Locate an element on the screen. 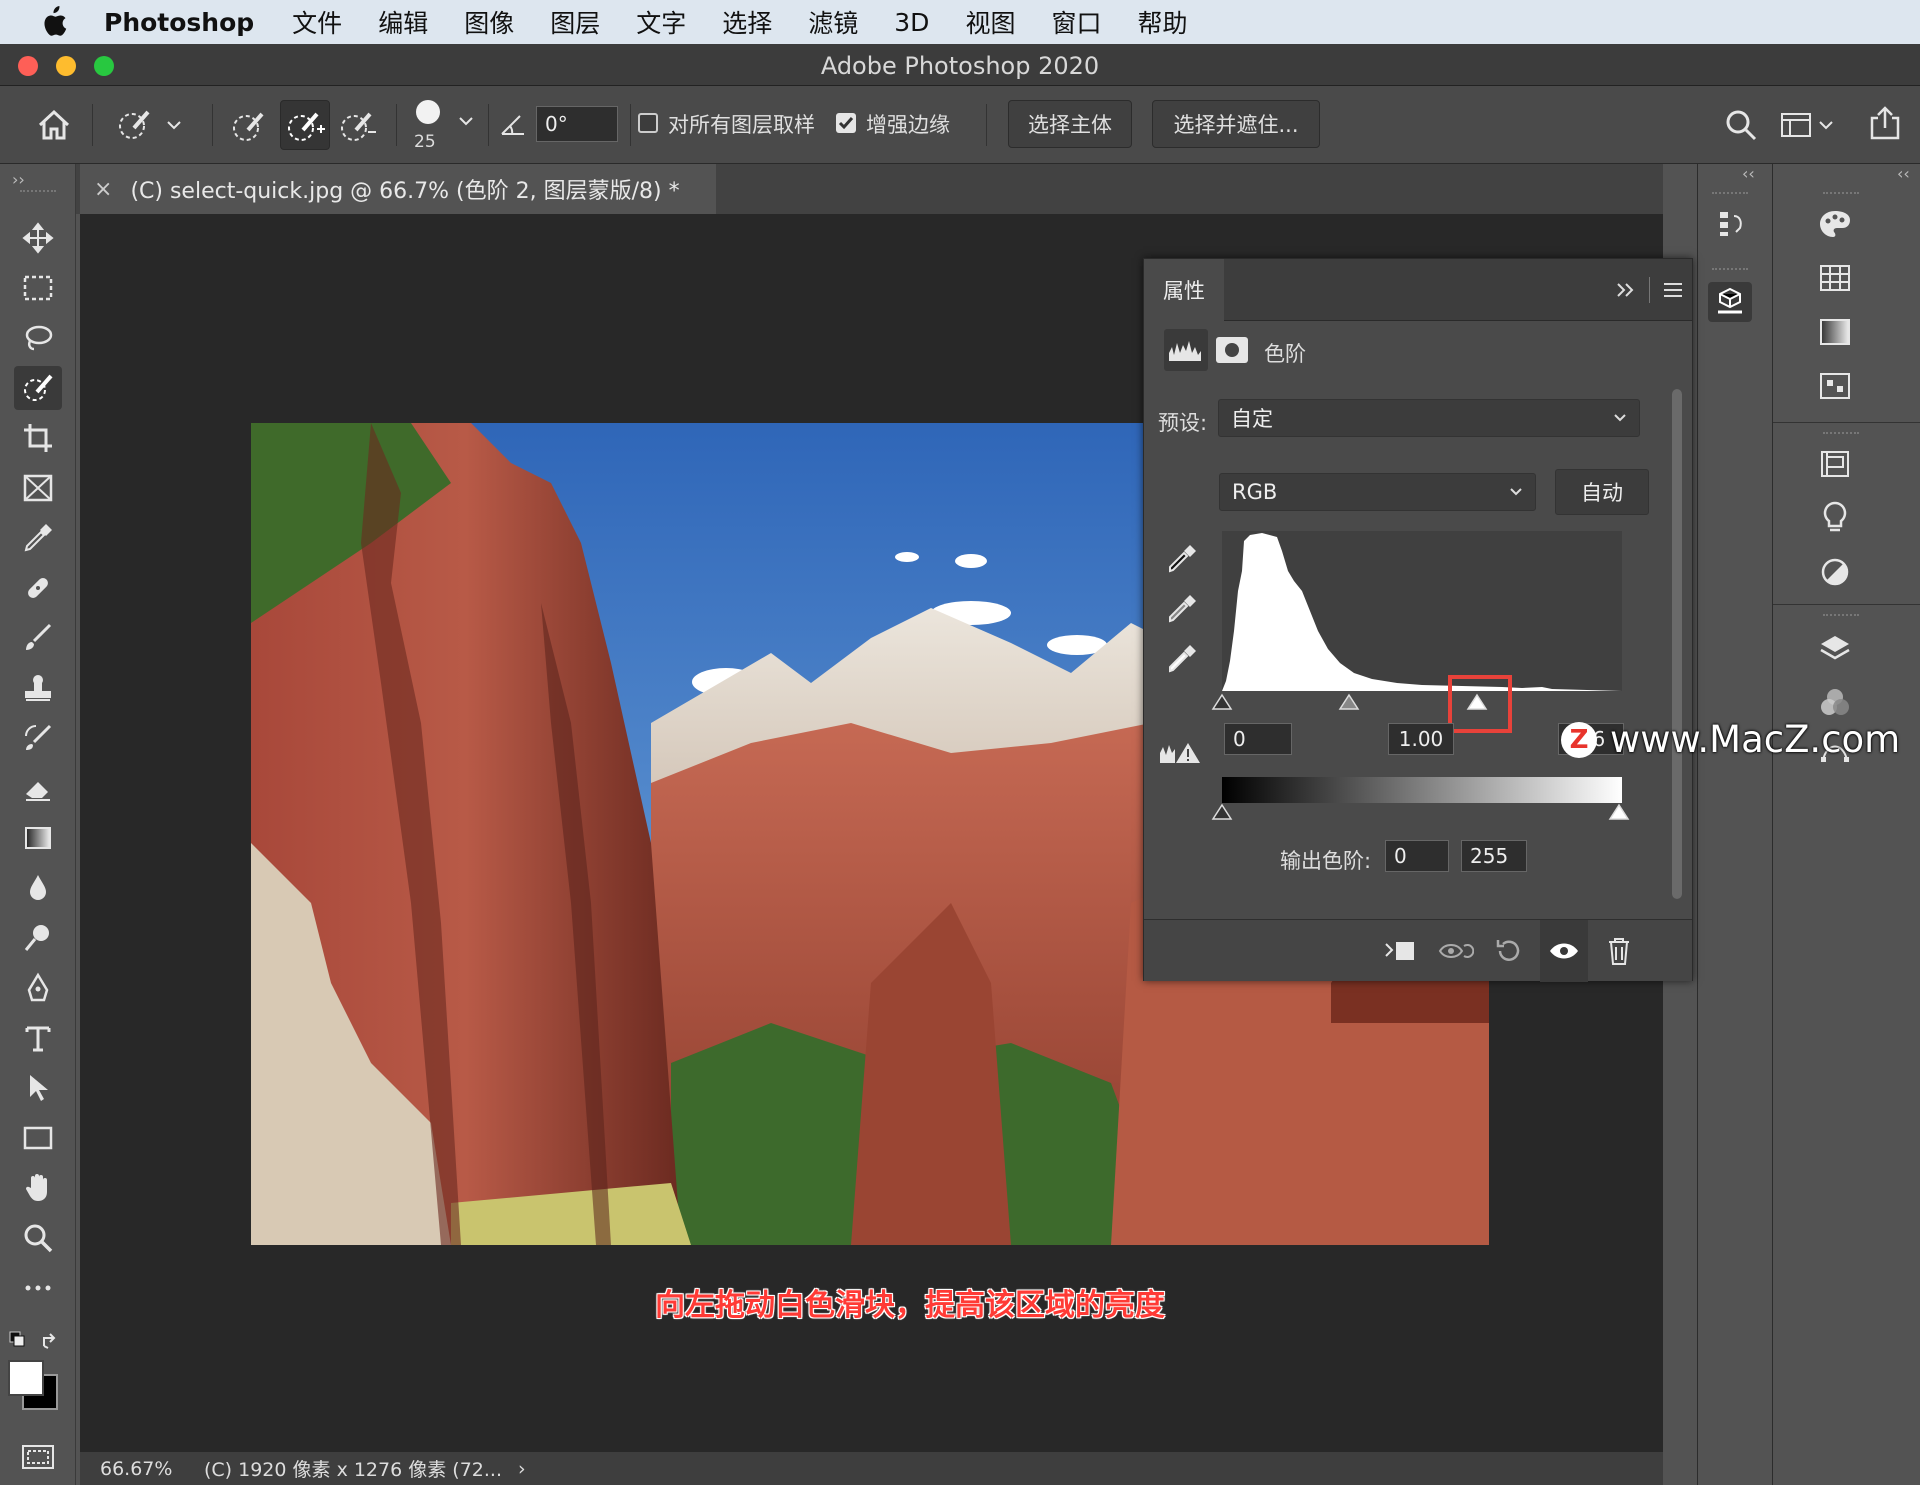 The image size is (1920, 1485). zoom-level: 66.67% is located at coordinates (150, 1469).